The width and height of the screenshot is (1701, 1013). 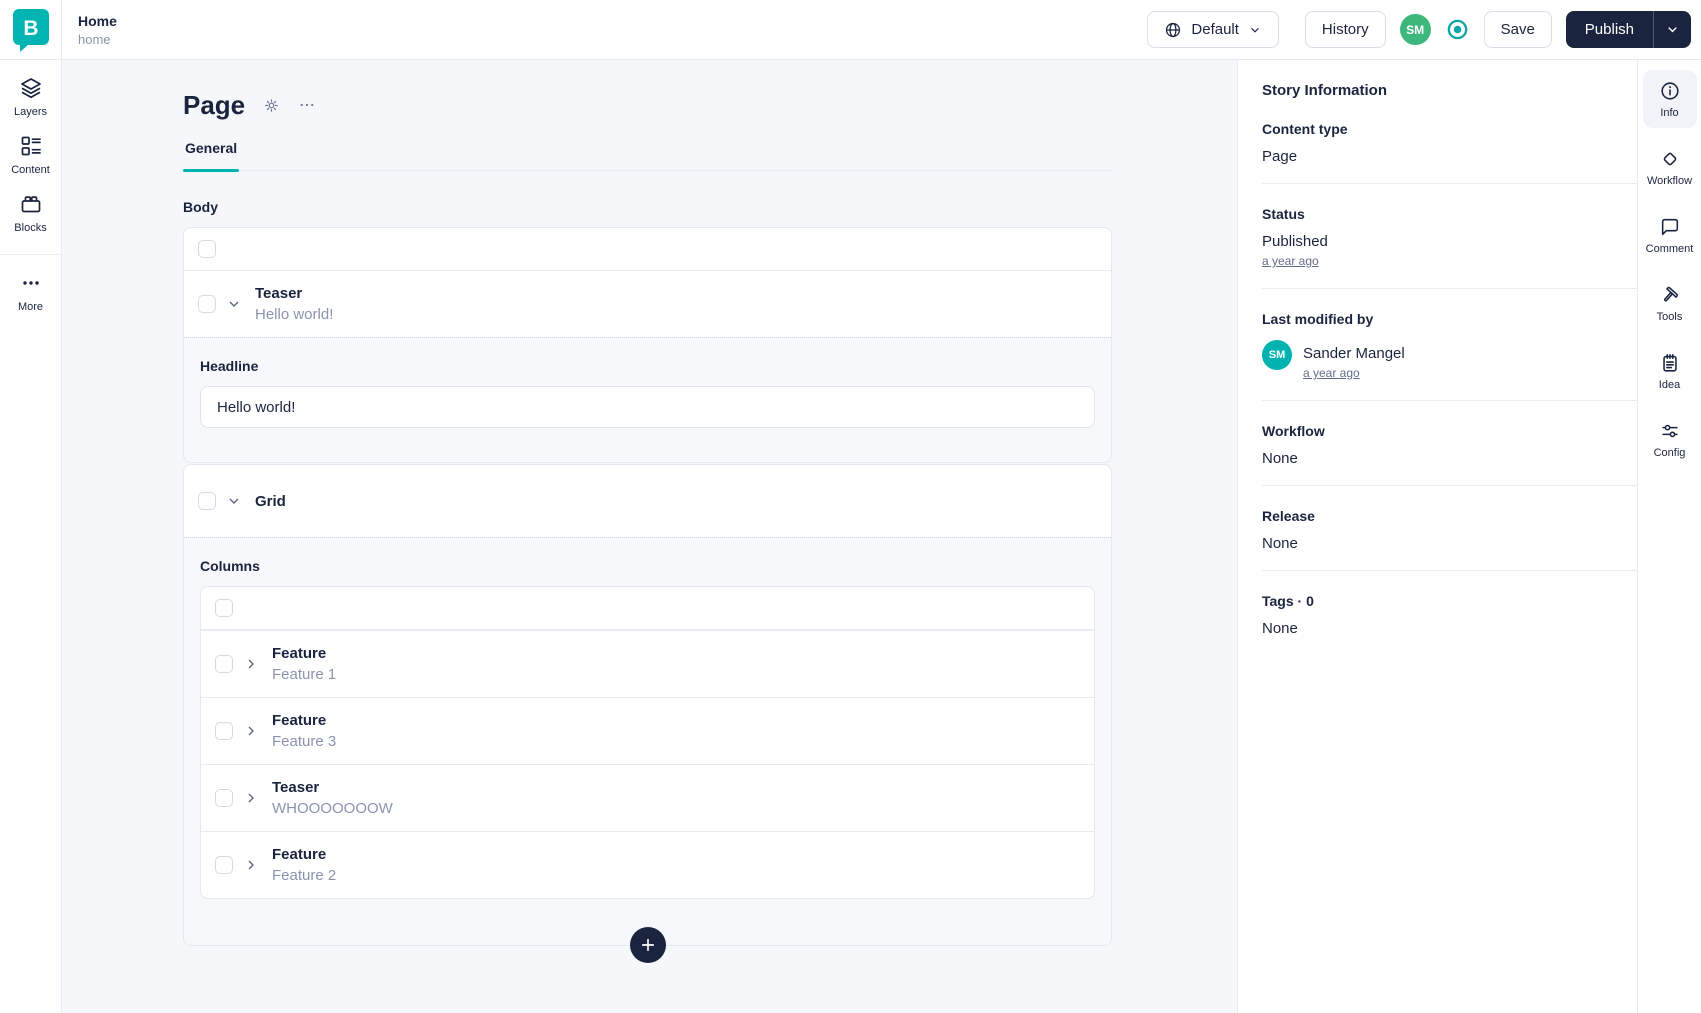 I want to click on language-selector: Default, so click(x=1213, y=29).